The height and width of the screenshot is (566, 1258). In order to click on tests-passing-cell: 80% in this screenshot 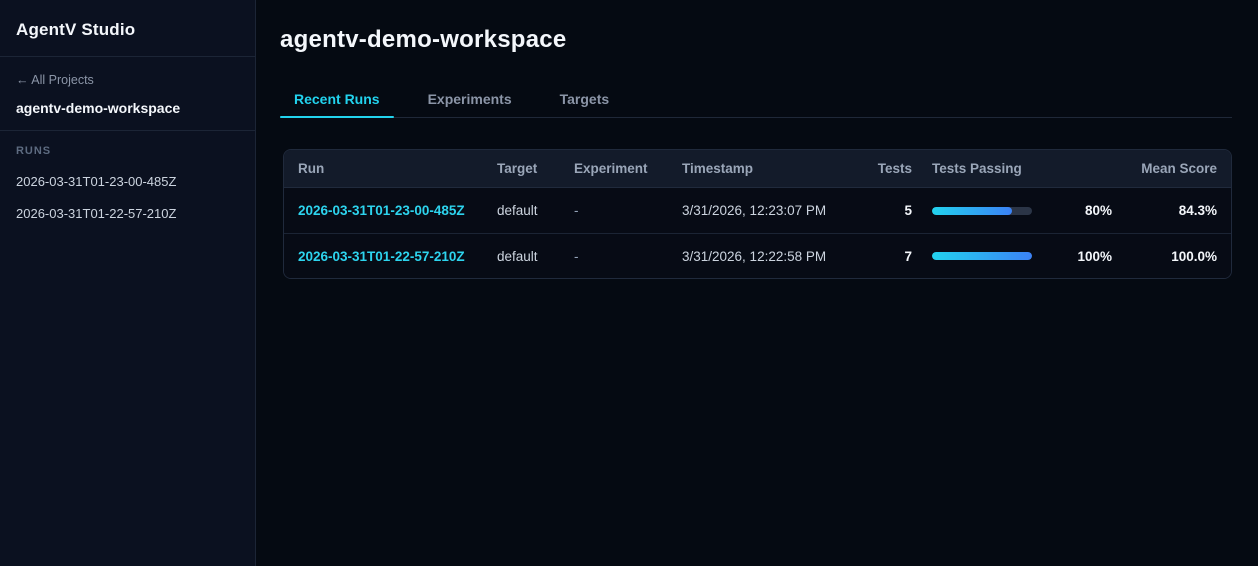, I will do `click(1022, 210)`.